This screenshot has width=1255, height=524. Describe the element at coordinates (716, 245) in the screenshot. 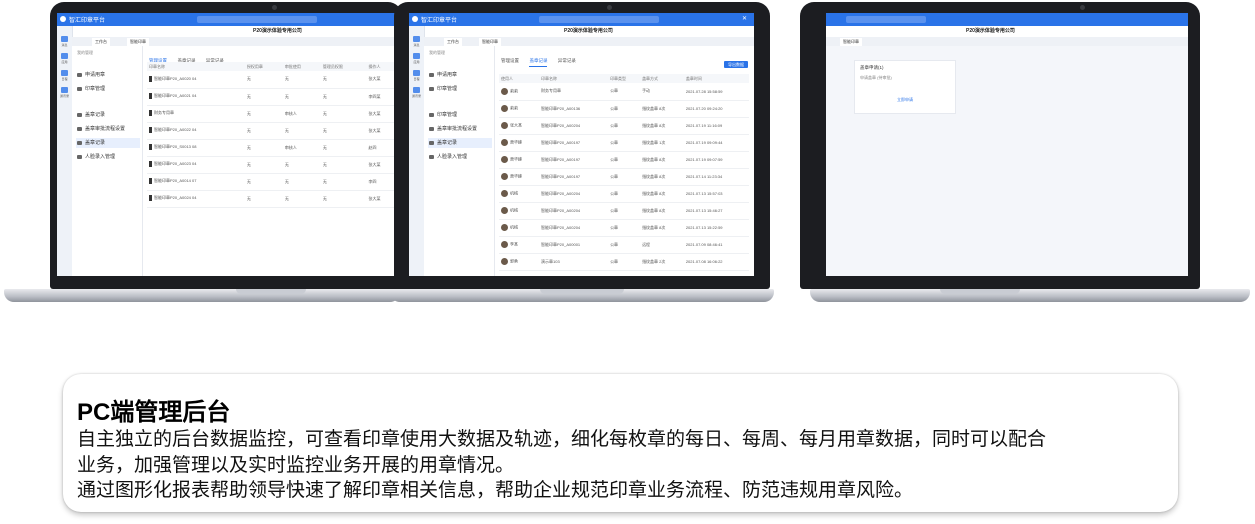

I see `table-cell: 2021.07.09 08:46:41` at that location.